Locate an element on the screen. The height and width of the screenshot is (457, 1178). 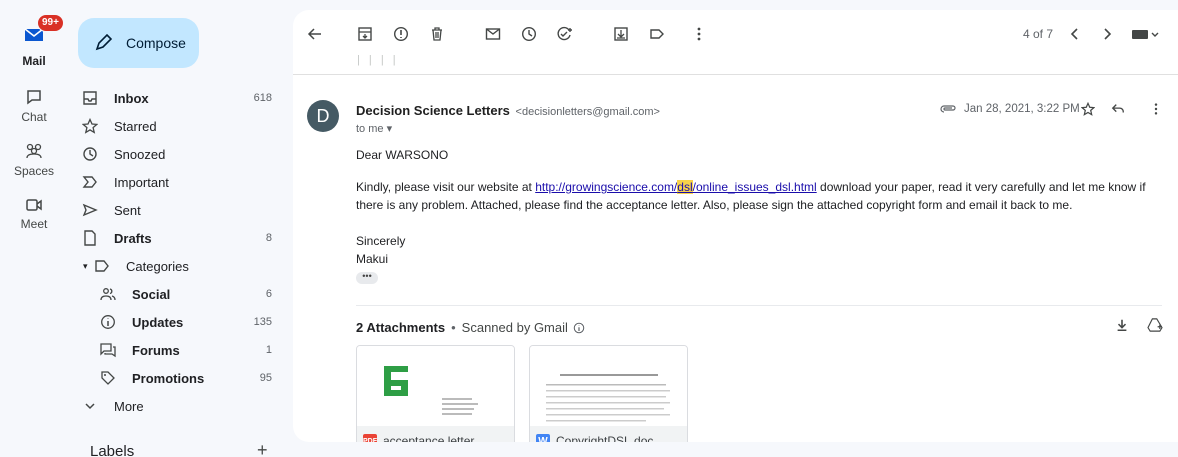
sidebar-item-social: Social 6 is located at coordinates (177, 294).